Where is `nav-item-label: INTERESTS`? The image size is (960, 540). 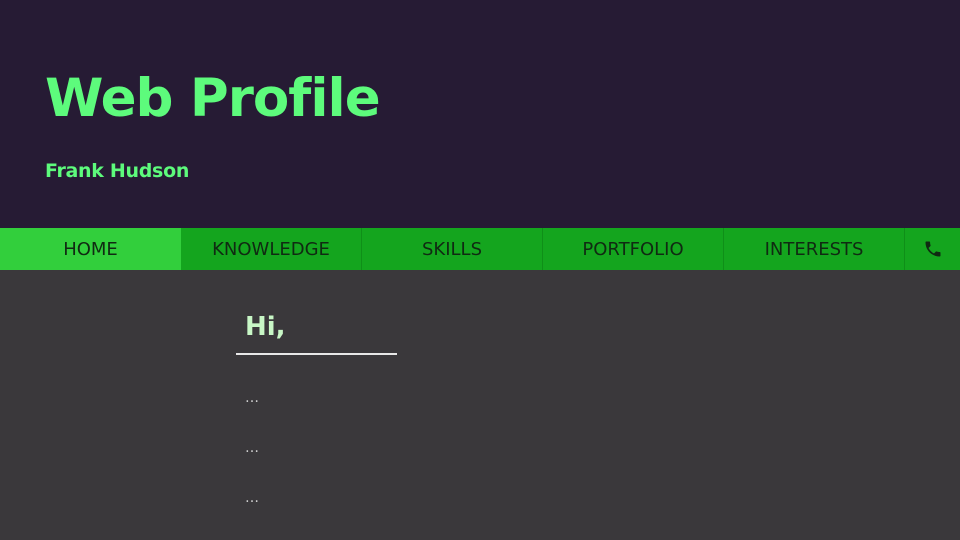
nav-item-label: INTERESTS is located at coordinates (814, 249).